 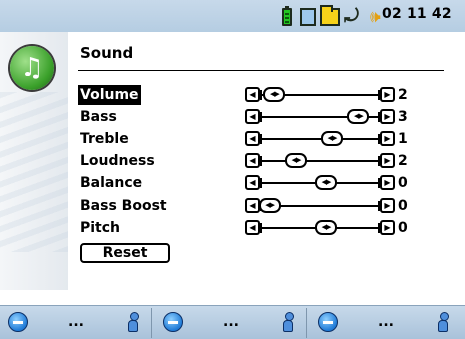 I want to click on repeat-icon: ⤾, so click(x=351, y=16).